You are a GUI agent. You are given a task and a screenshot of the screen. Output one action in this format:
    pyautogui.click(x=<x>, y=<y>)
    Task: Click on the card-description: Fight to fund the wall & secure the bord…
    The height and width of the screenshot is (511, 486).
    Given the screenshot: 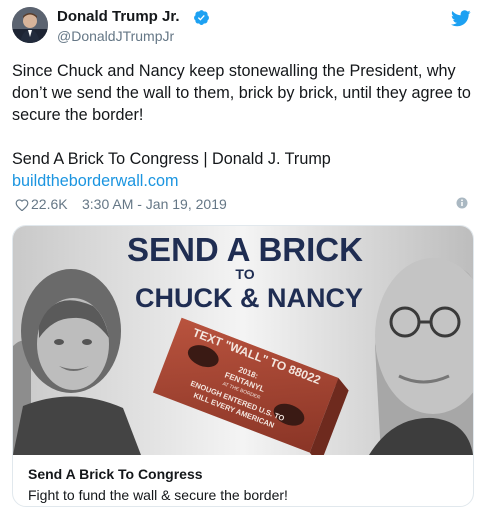 What is the action you would take?
    pyautogui.click(x=158, y=495)
    